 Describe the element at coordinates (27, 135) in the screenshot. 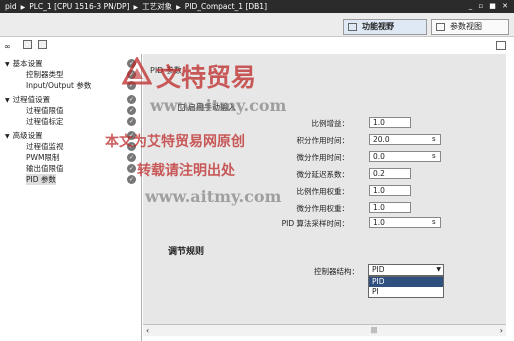

I see `sidebar-item-label: 高级设置` at that location.